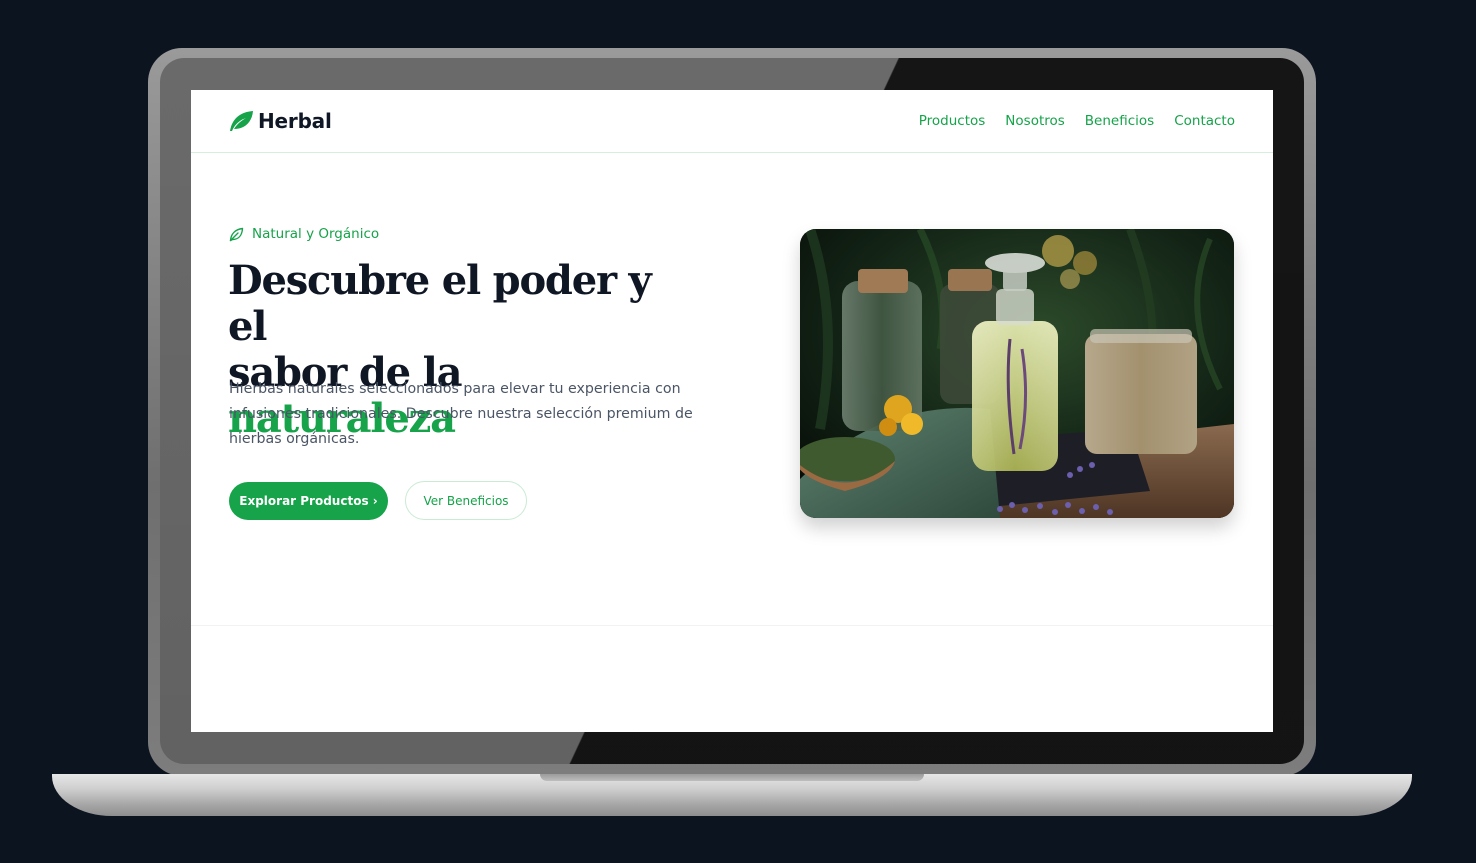  What do you see at coordinates (1119, 121) in the screenshot?
I see `nav-link-beneficios: Beneficios` at bounding box center [1119, 121].